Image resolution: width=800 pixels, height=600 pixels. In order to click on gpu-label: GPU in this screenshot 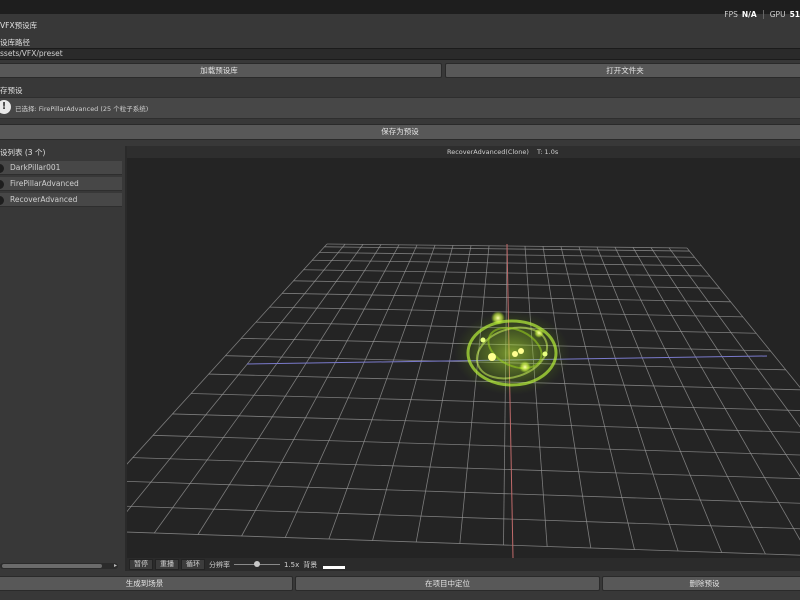, I will do `click(777, 14)`.